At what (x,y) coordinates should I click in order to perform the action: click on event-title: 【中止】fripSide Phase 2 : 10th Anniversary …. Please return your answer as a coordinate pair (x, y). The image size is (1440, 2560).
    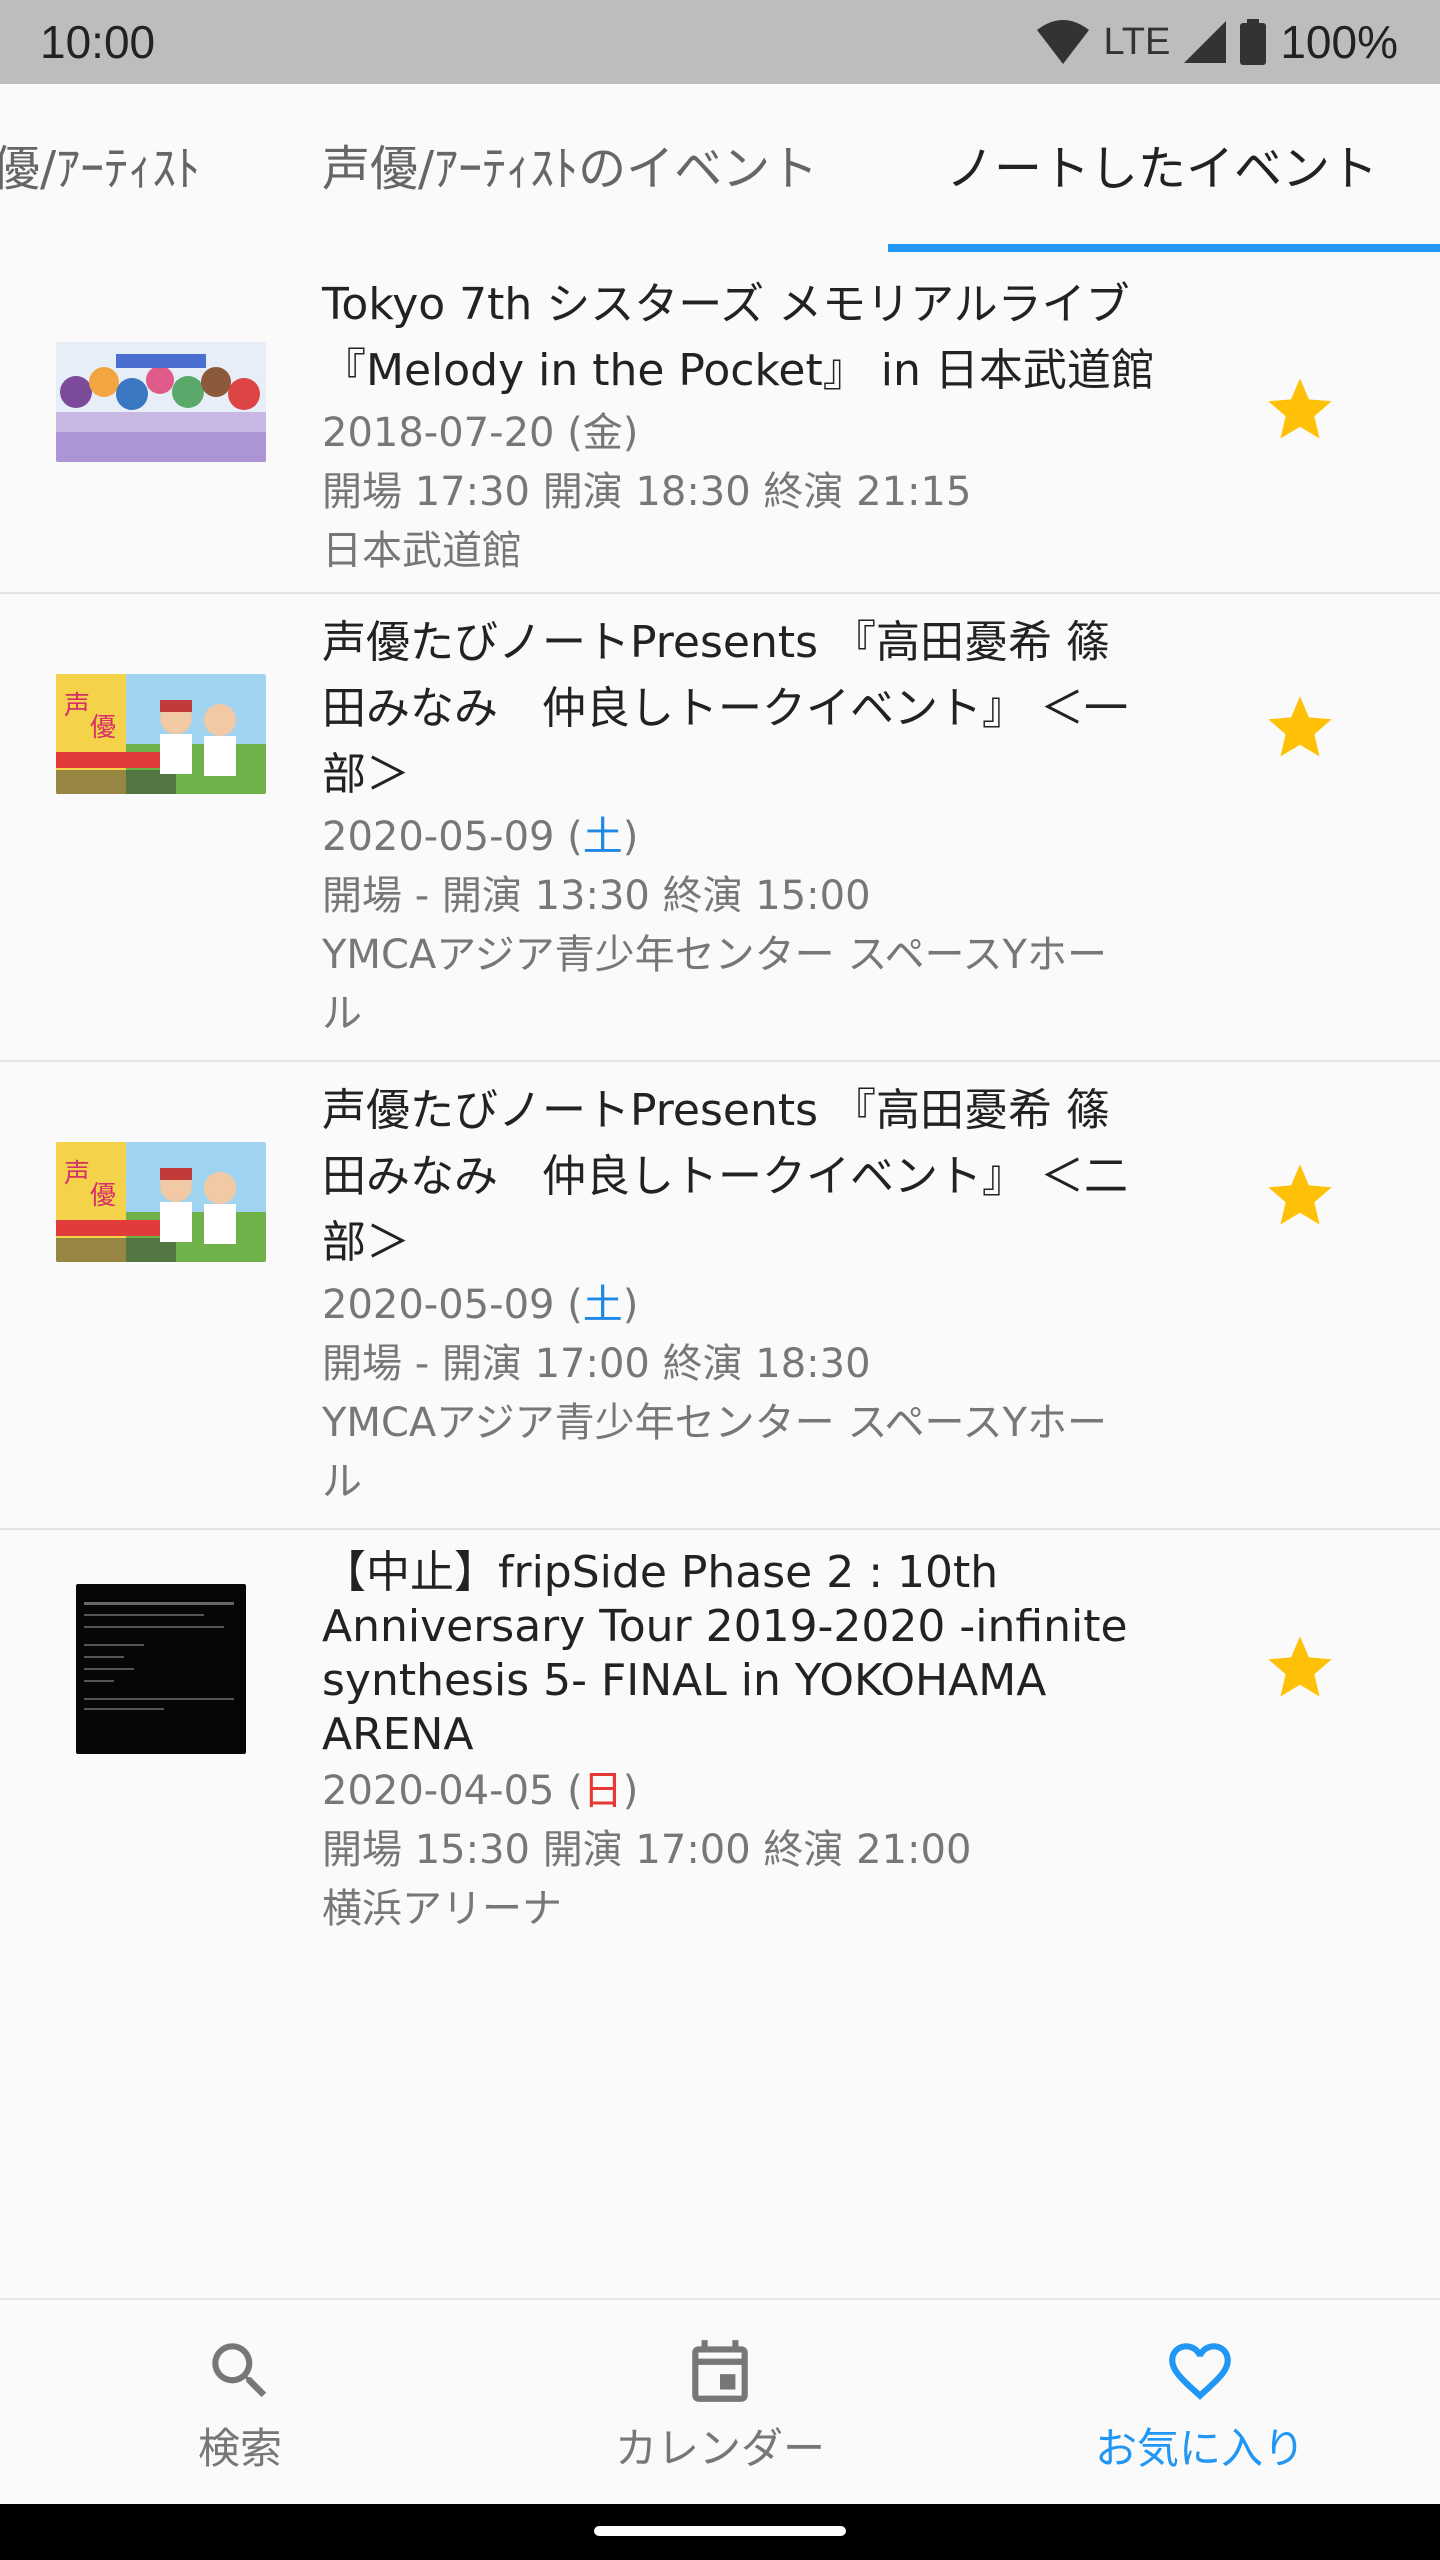
    Looking at the image, I should click on (747, 1654).